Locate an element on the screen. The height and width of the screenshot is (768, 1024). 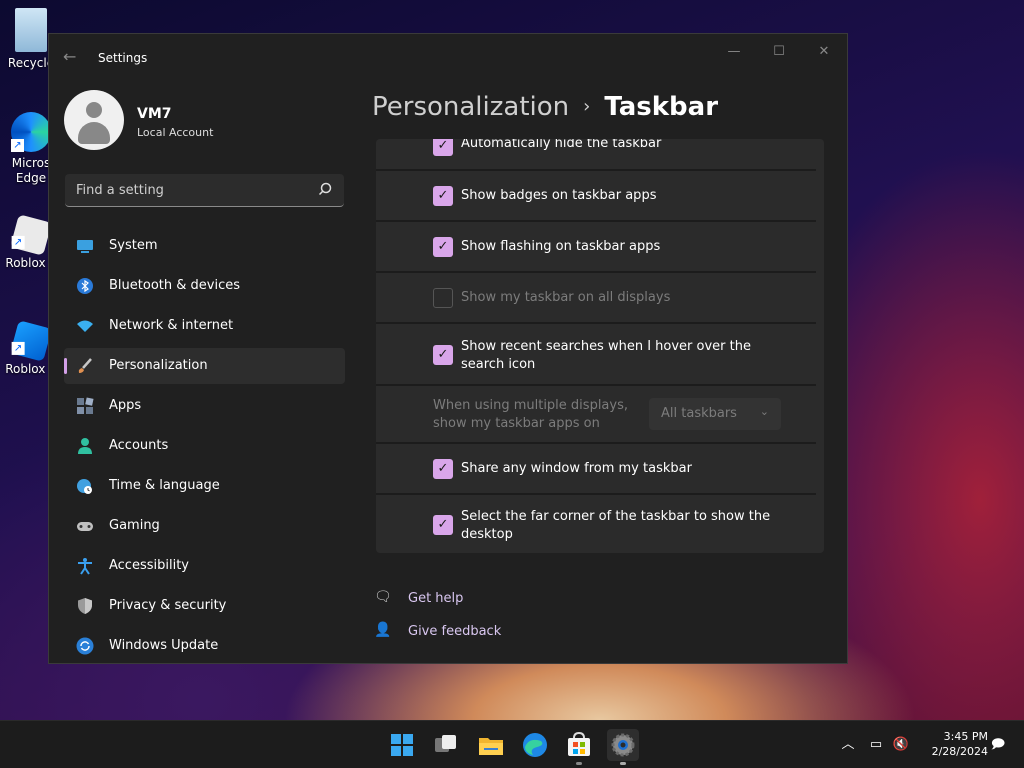
feedback-icon: 👤 is located at coordinates (383, 630).